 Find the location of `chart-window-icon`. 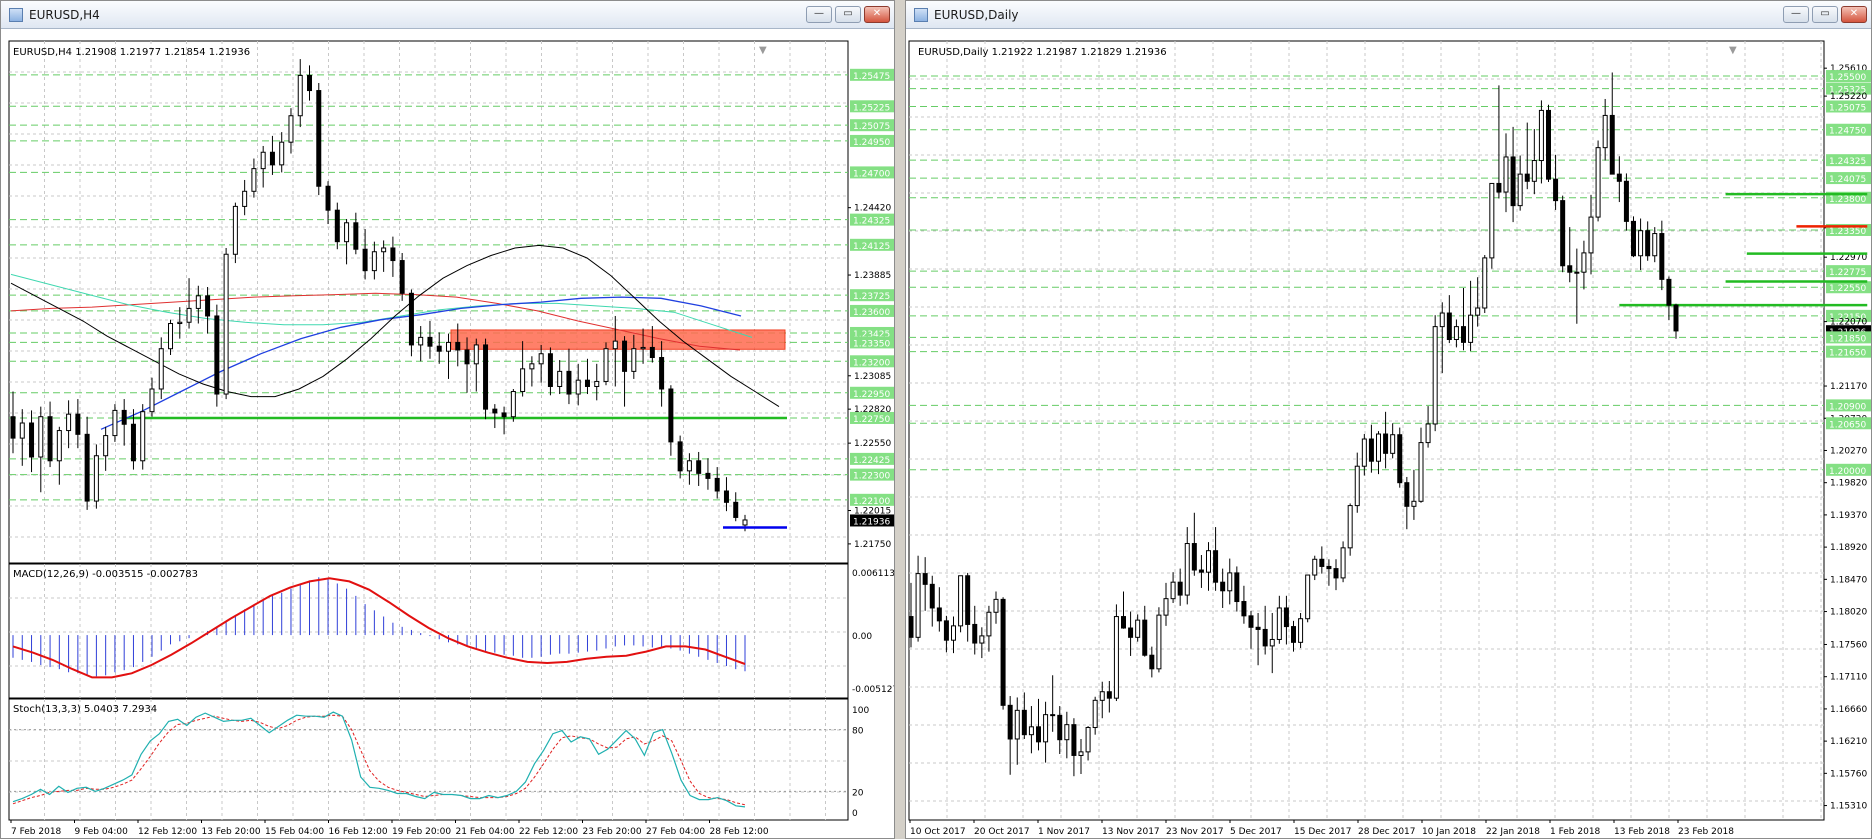

chart-window-icon is located at coordinates (921, 15).